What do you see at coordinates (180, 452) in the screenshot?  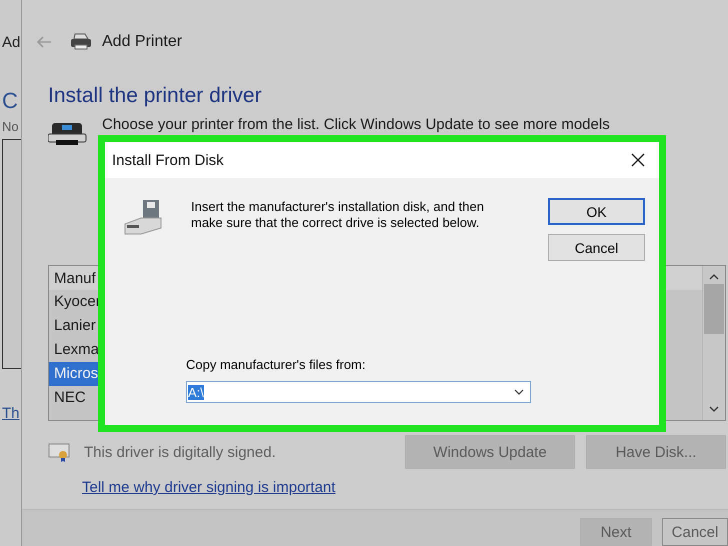 I see `signature-text: This driver is digitally signed.` at bounding box center [180, 452].